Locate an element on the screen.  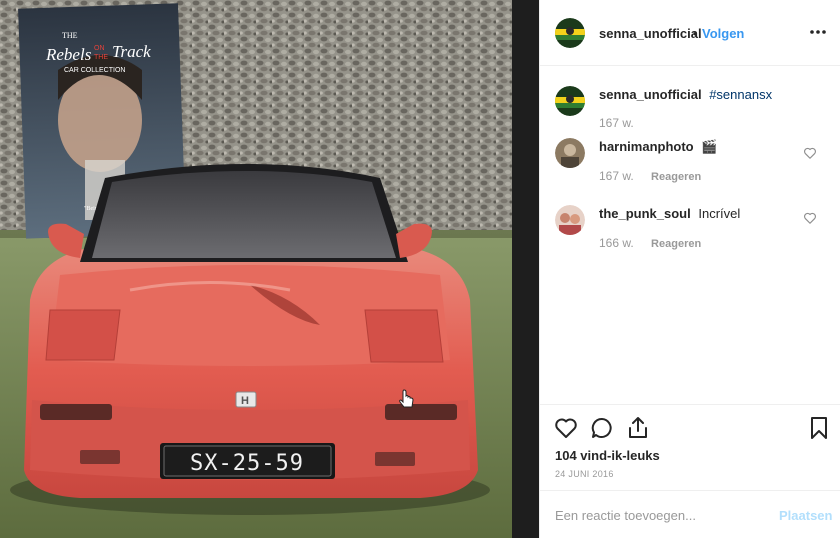
comment-time: 167 w. is located at coordinates (616, 176).